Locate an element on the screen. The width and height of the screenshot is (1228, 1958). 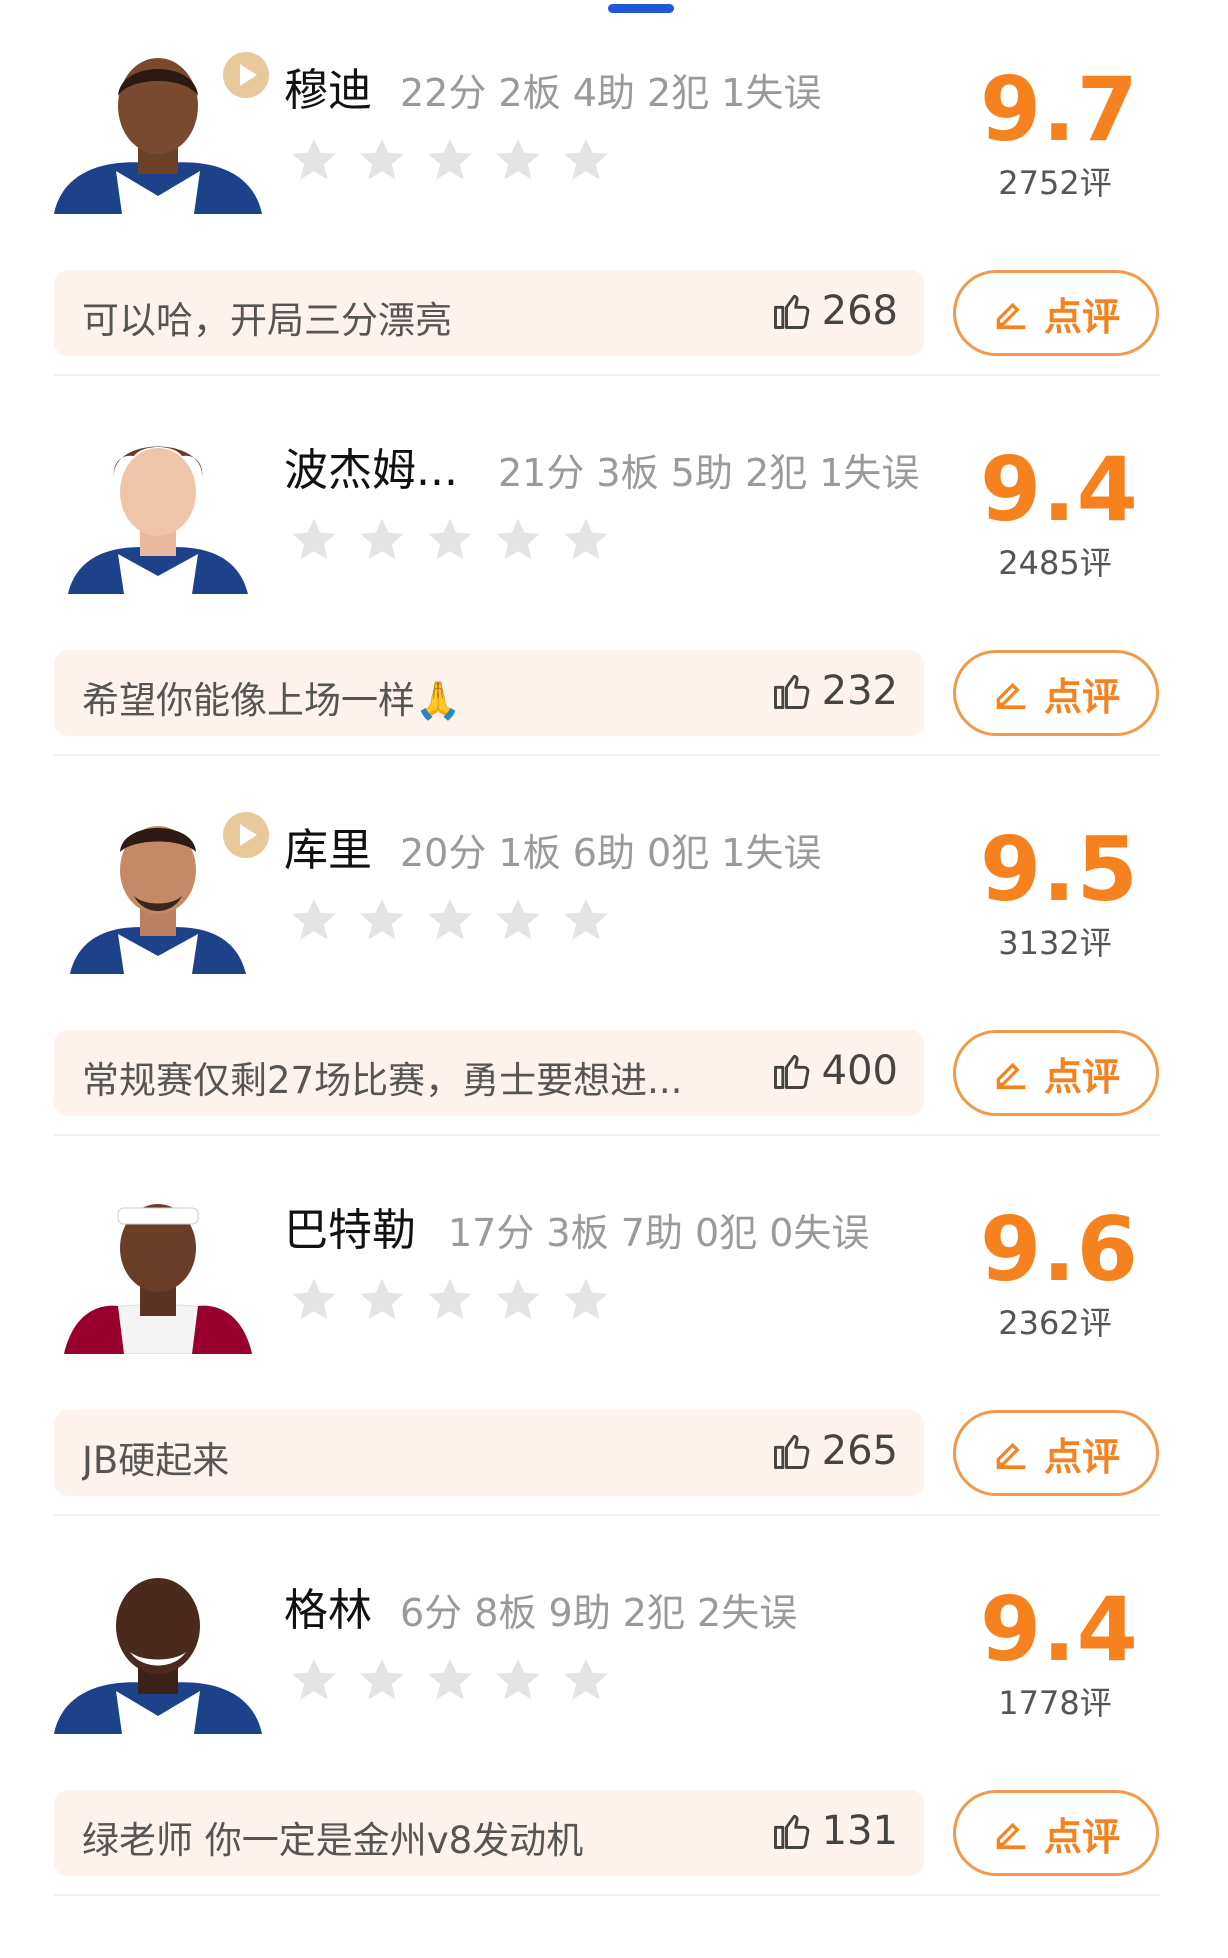
comment-text: 希望你能像上场一样🙏 is located at coordinates (272, 700).